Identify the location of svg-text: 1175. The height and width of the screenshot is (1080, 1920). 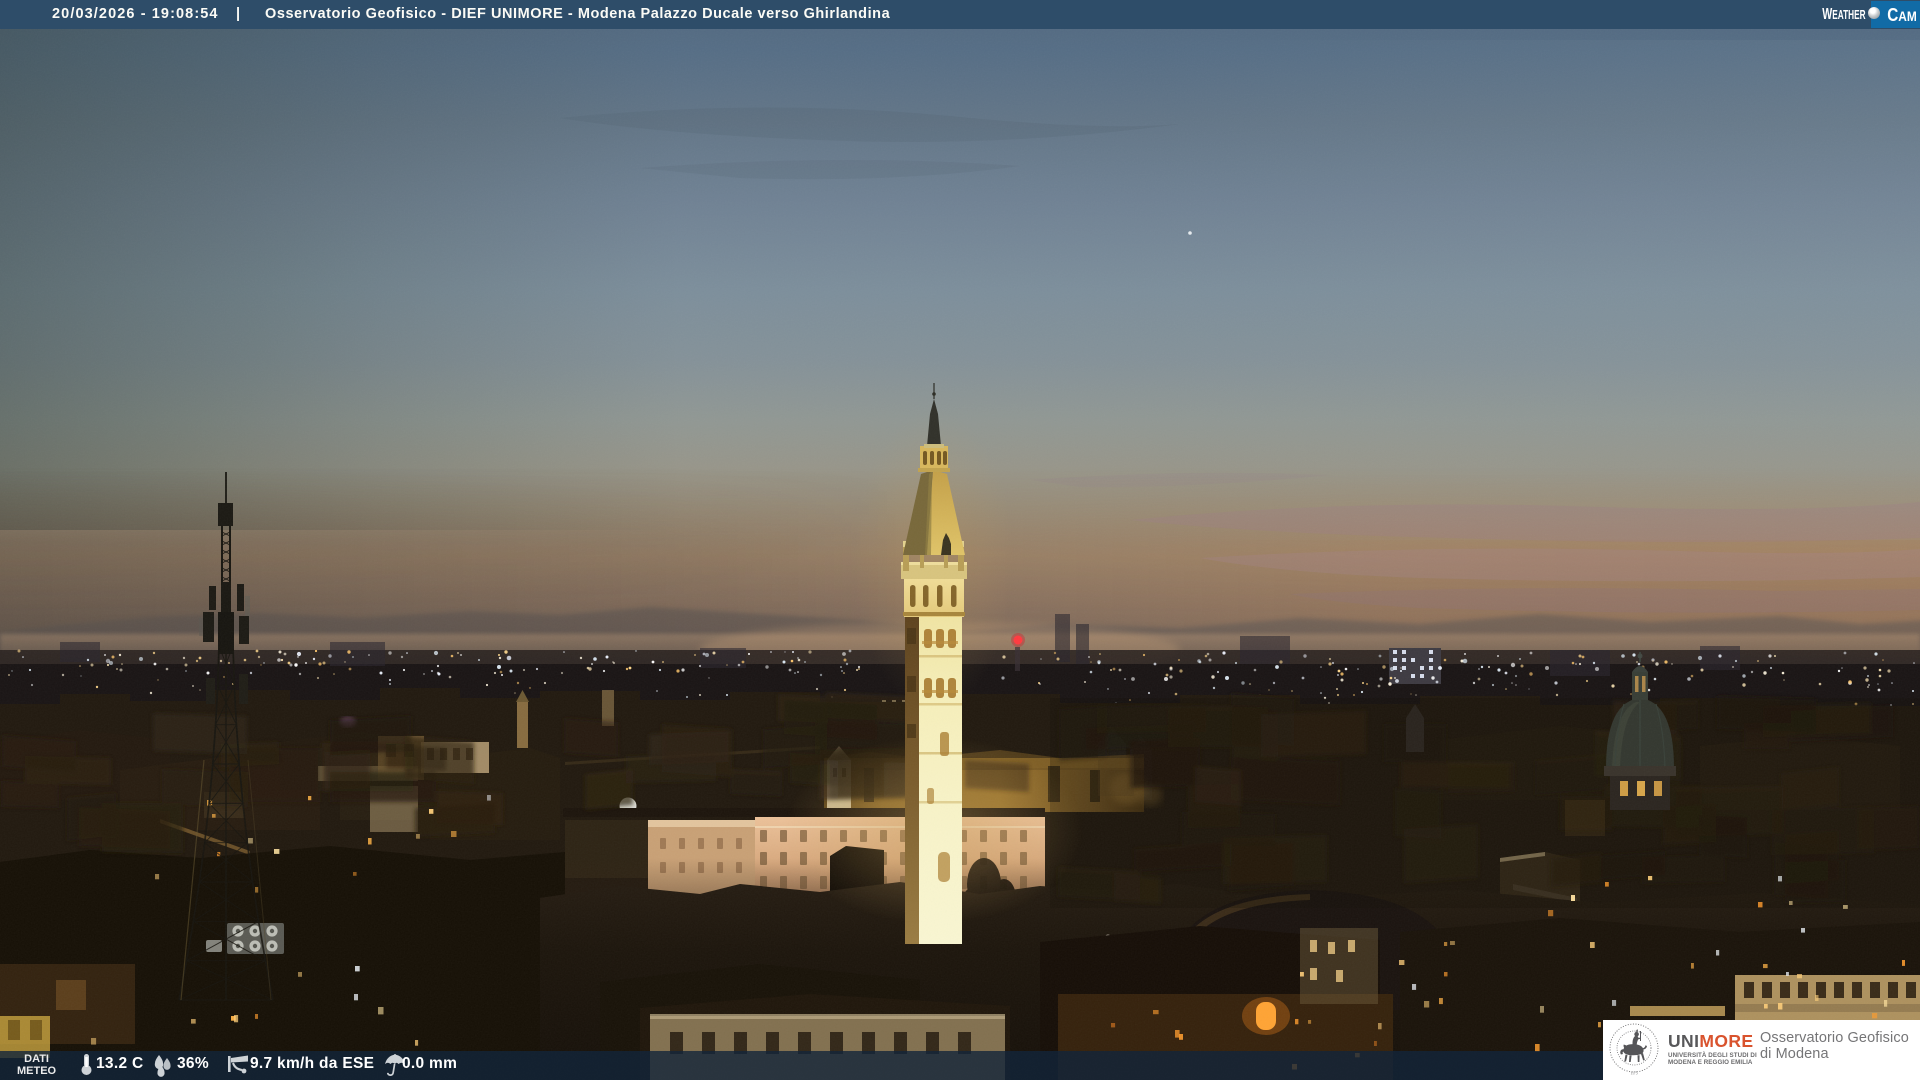
(1633, 1073).